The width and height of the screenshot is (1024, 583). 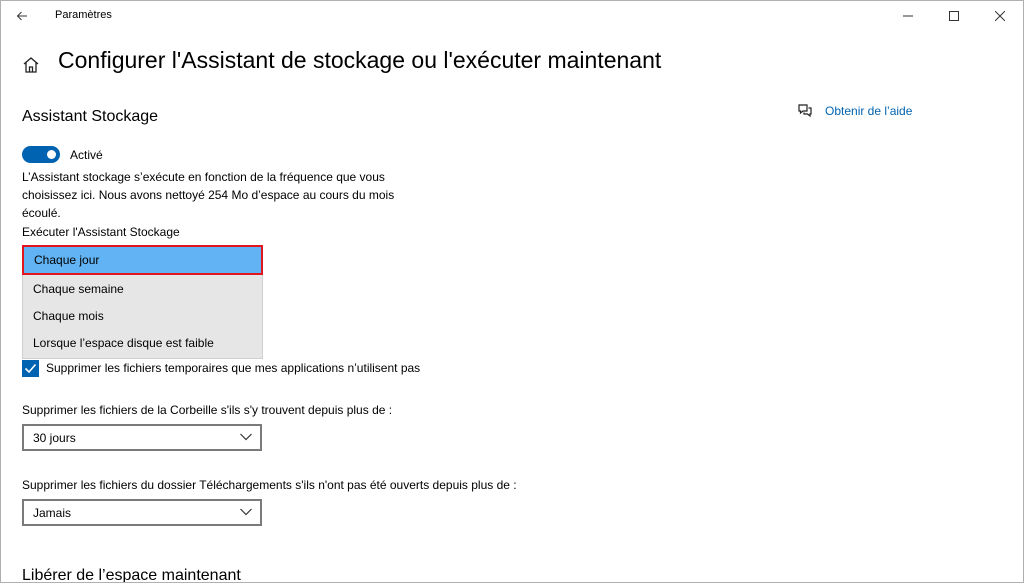 What do you see at coordinates (83, 15) in the screenshot?
I see `app-title: Paramètres` at bounding box center [83, 15].